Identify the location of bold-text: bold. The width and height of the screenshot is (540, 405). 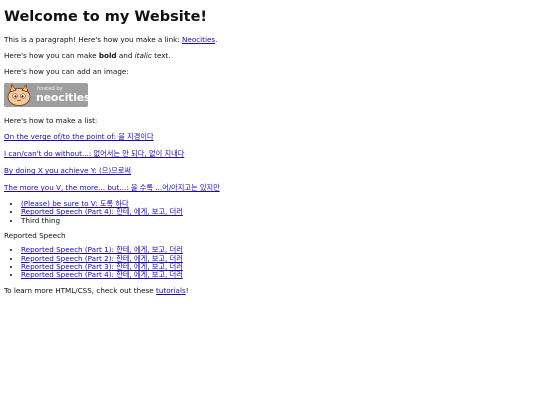
(107, 55).